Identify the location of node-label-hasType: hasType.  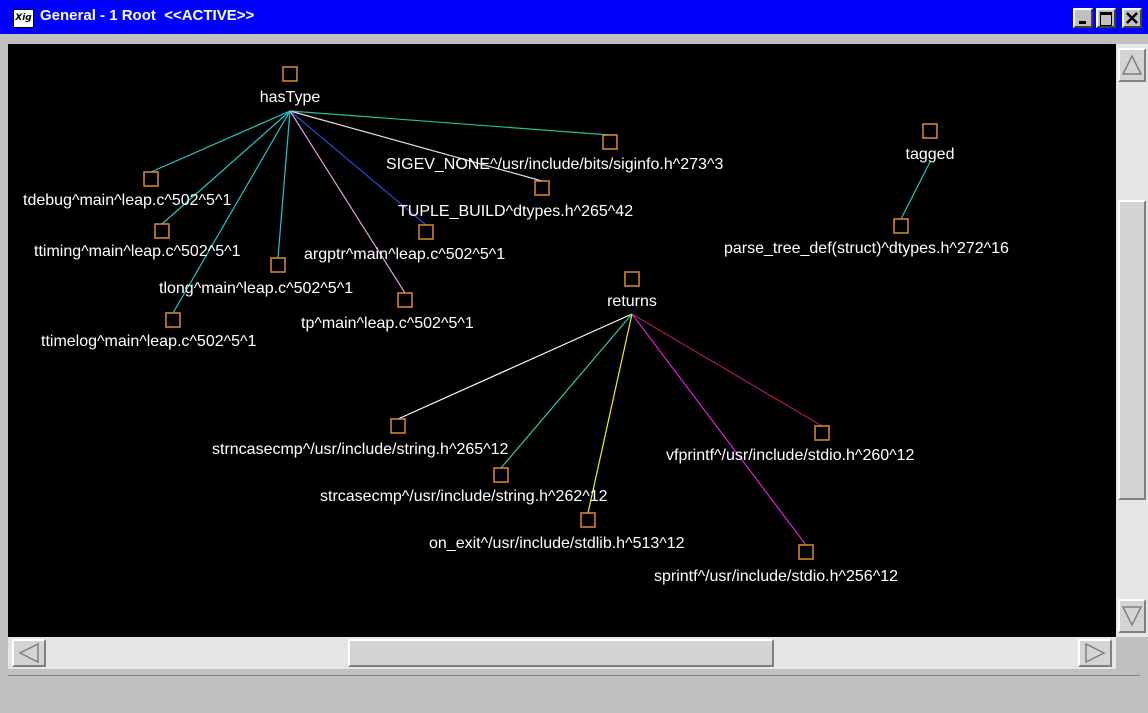
(290, 97).